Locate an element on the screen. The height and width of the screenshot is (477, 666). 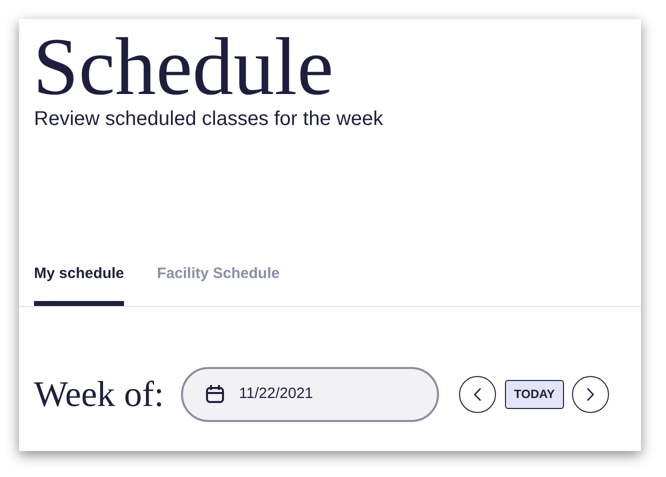
today-button: TODAY is located at coordinates (534, 394).